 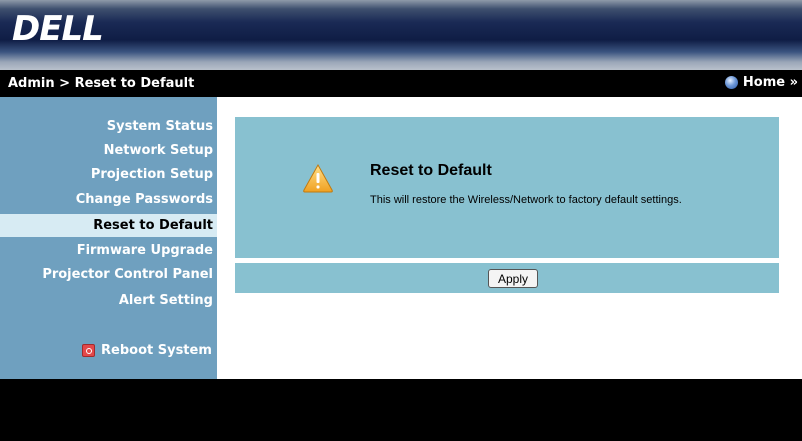 I want to click on reboot-system-link: Reboot System, so click(x=147, y=350).